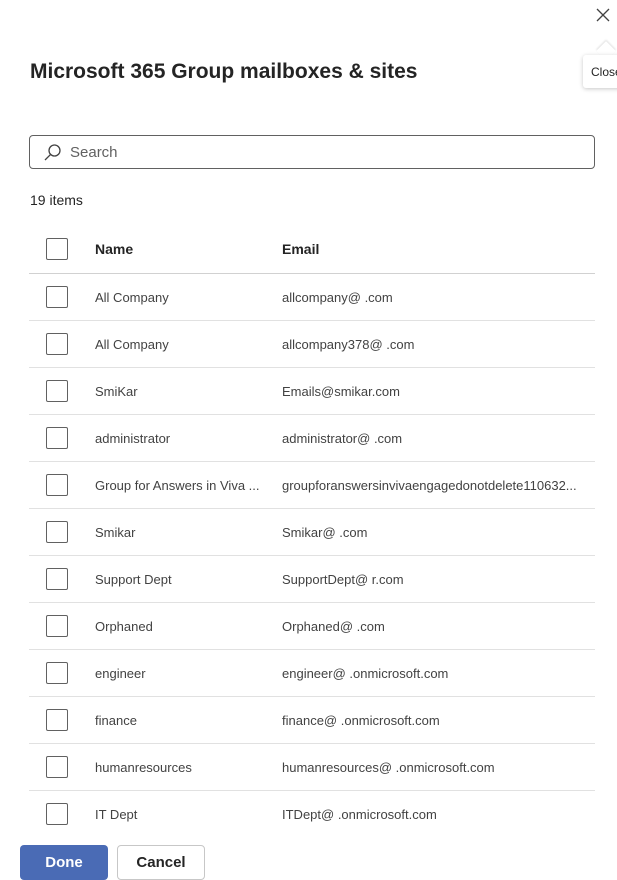  Describe the element at coordinates (337, 297) in the screenshot. I see `row-email: allcompany@ .com` at that location.